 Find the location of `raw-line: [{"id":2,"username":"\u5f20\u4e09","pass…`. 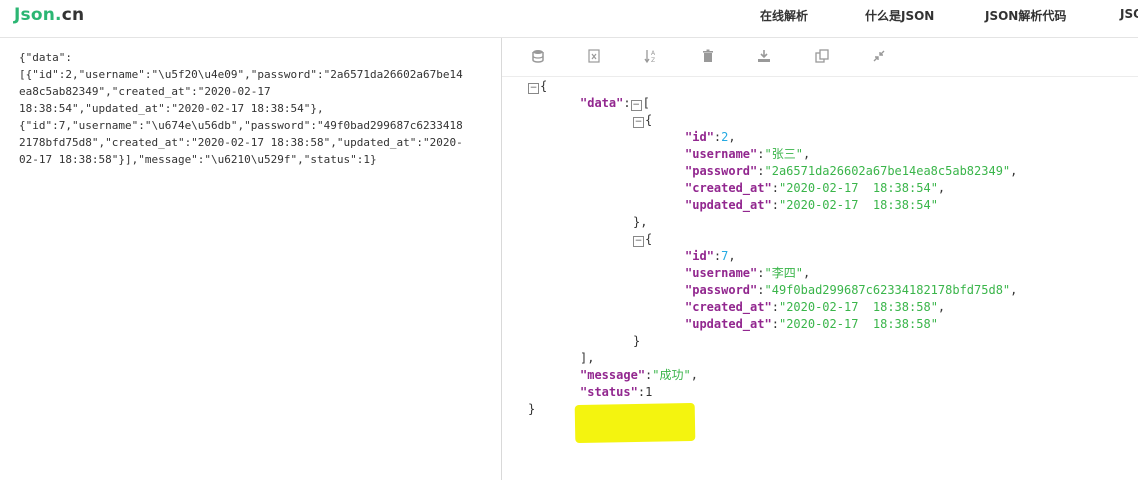

raw-line: [{"id":2,"username":"\u5f20\u4e09","pass… is located at coordinates (241, 74).